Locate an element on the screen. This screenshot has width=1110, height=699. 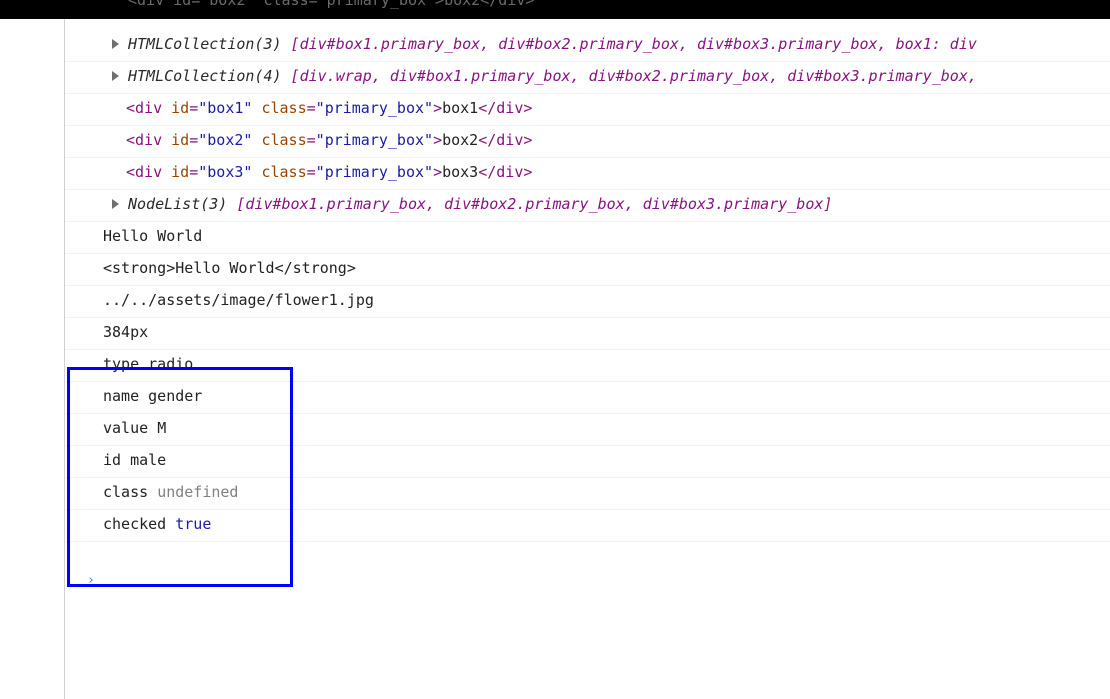
log-key: class is located at coordinates (126, 492).